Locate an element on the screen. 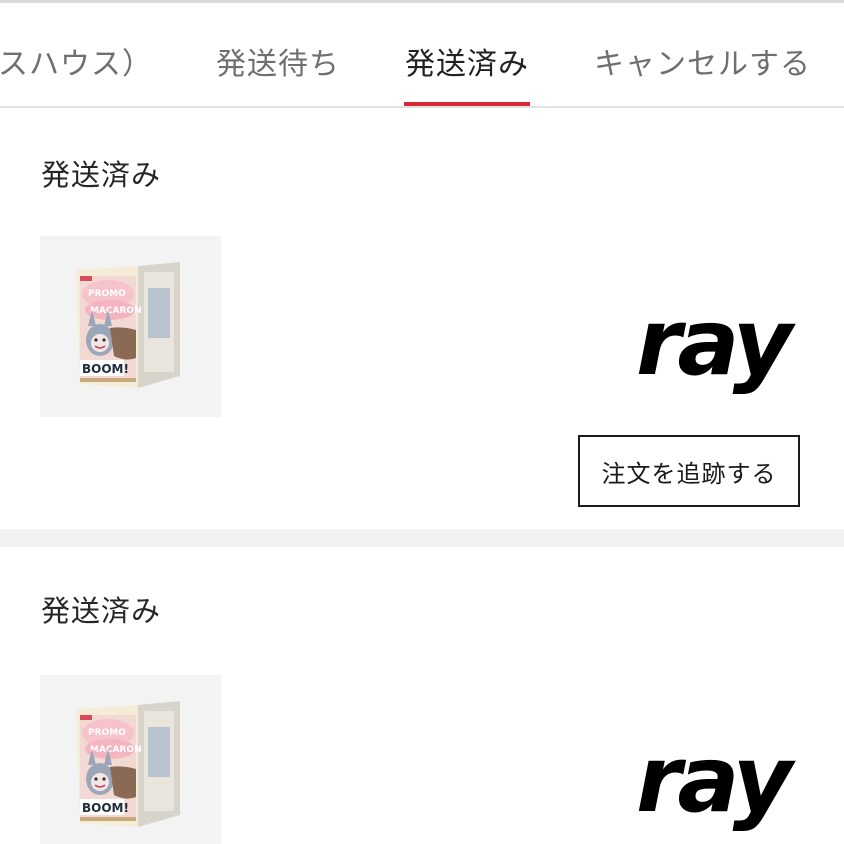  order-separator is located at coordinates (422, 538).